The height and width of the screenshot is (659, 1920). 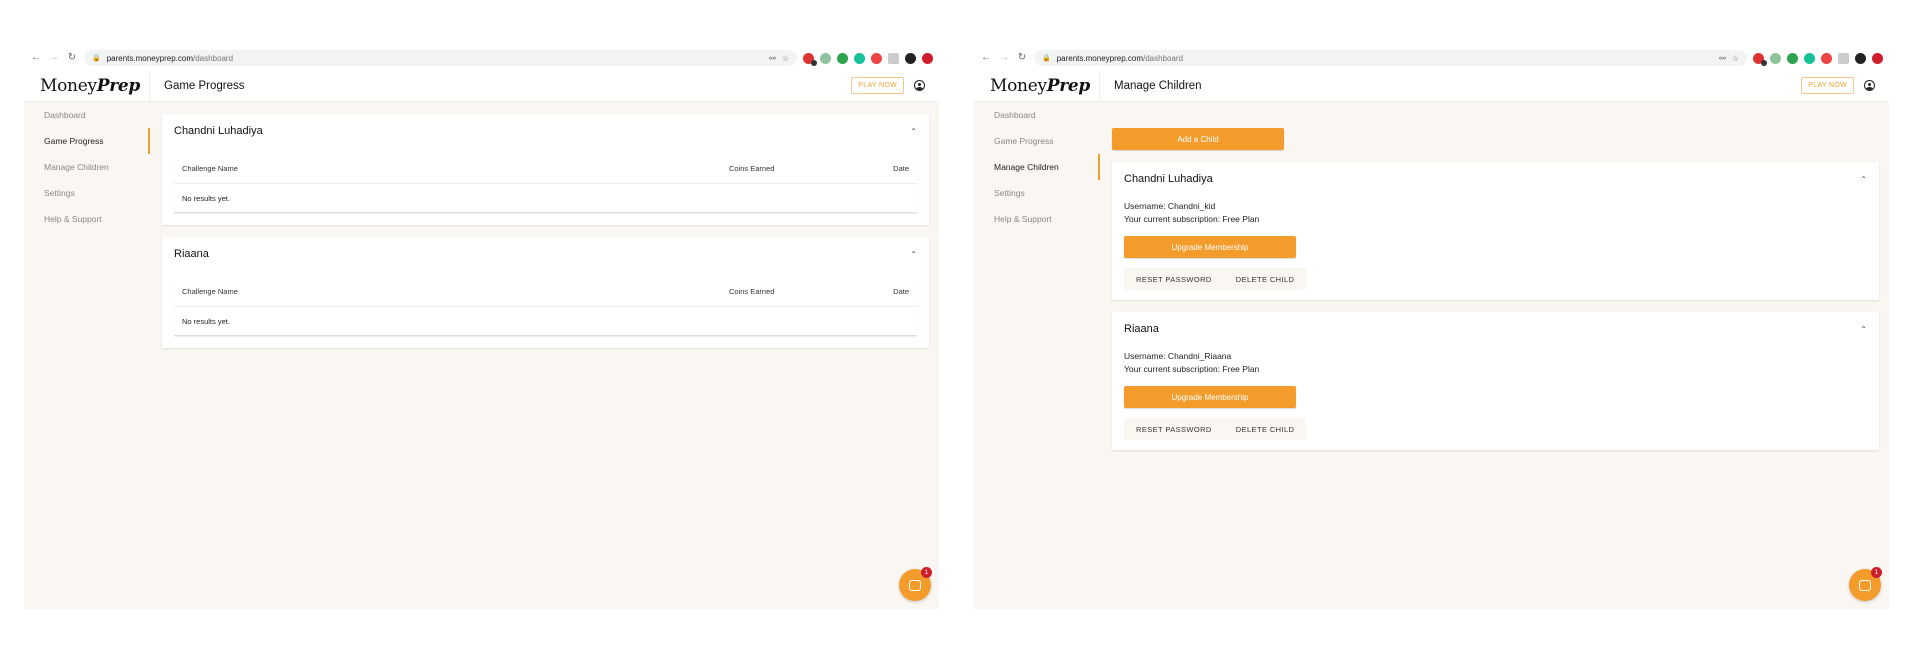 What do you see at coordinates (96, 58) in the screenshot?
I see `lock-icon: 🔒` at bounding box center [96, 58].